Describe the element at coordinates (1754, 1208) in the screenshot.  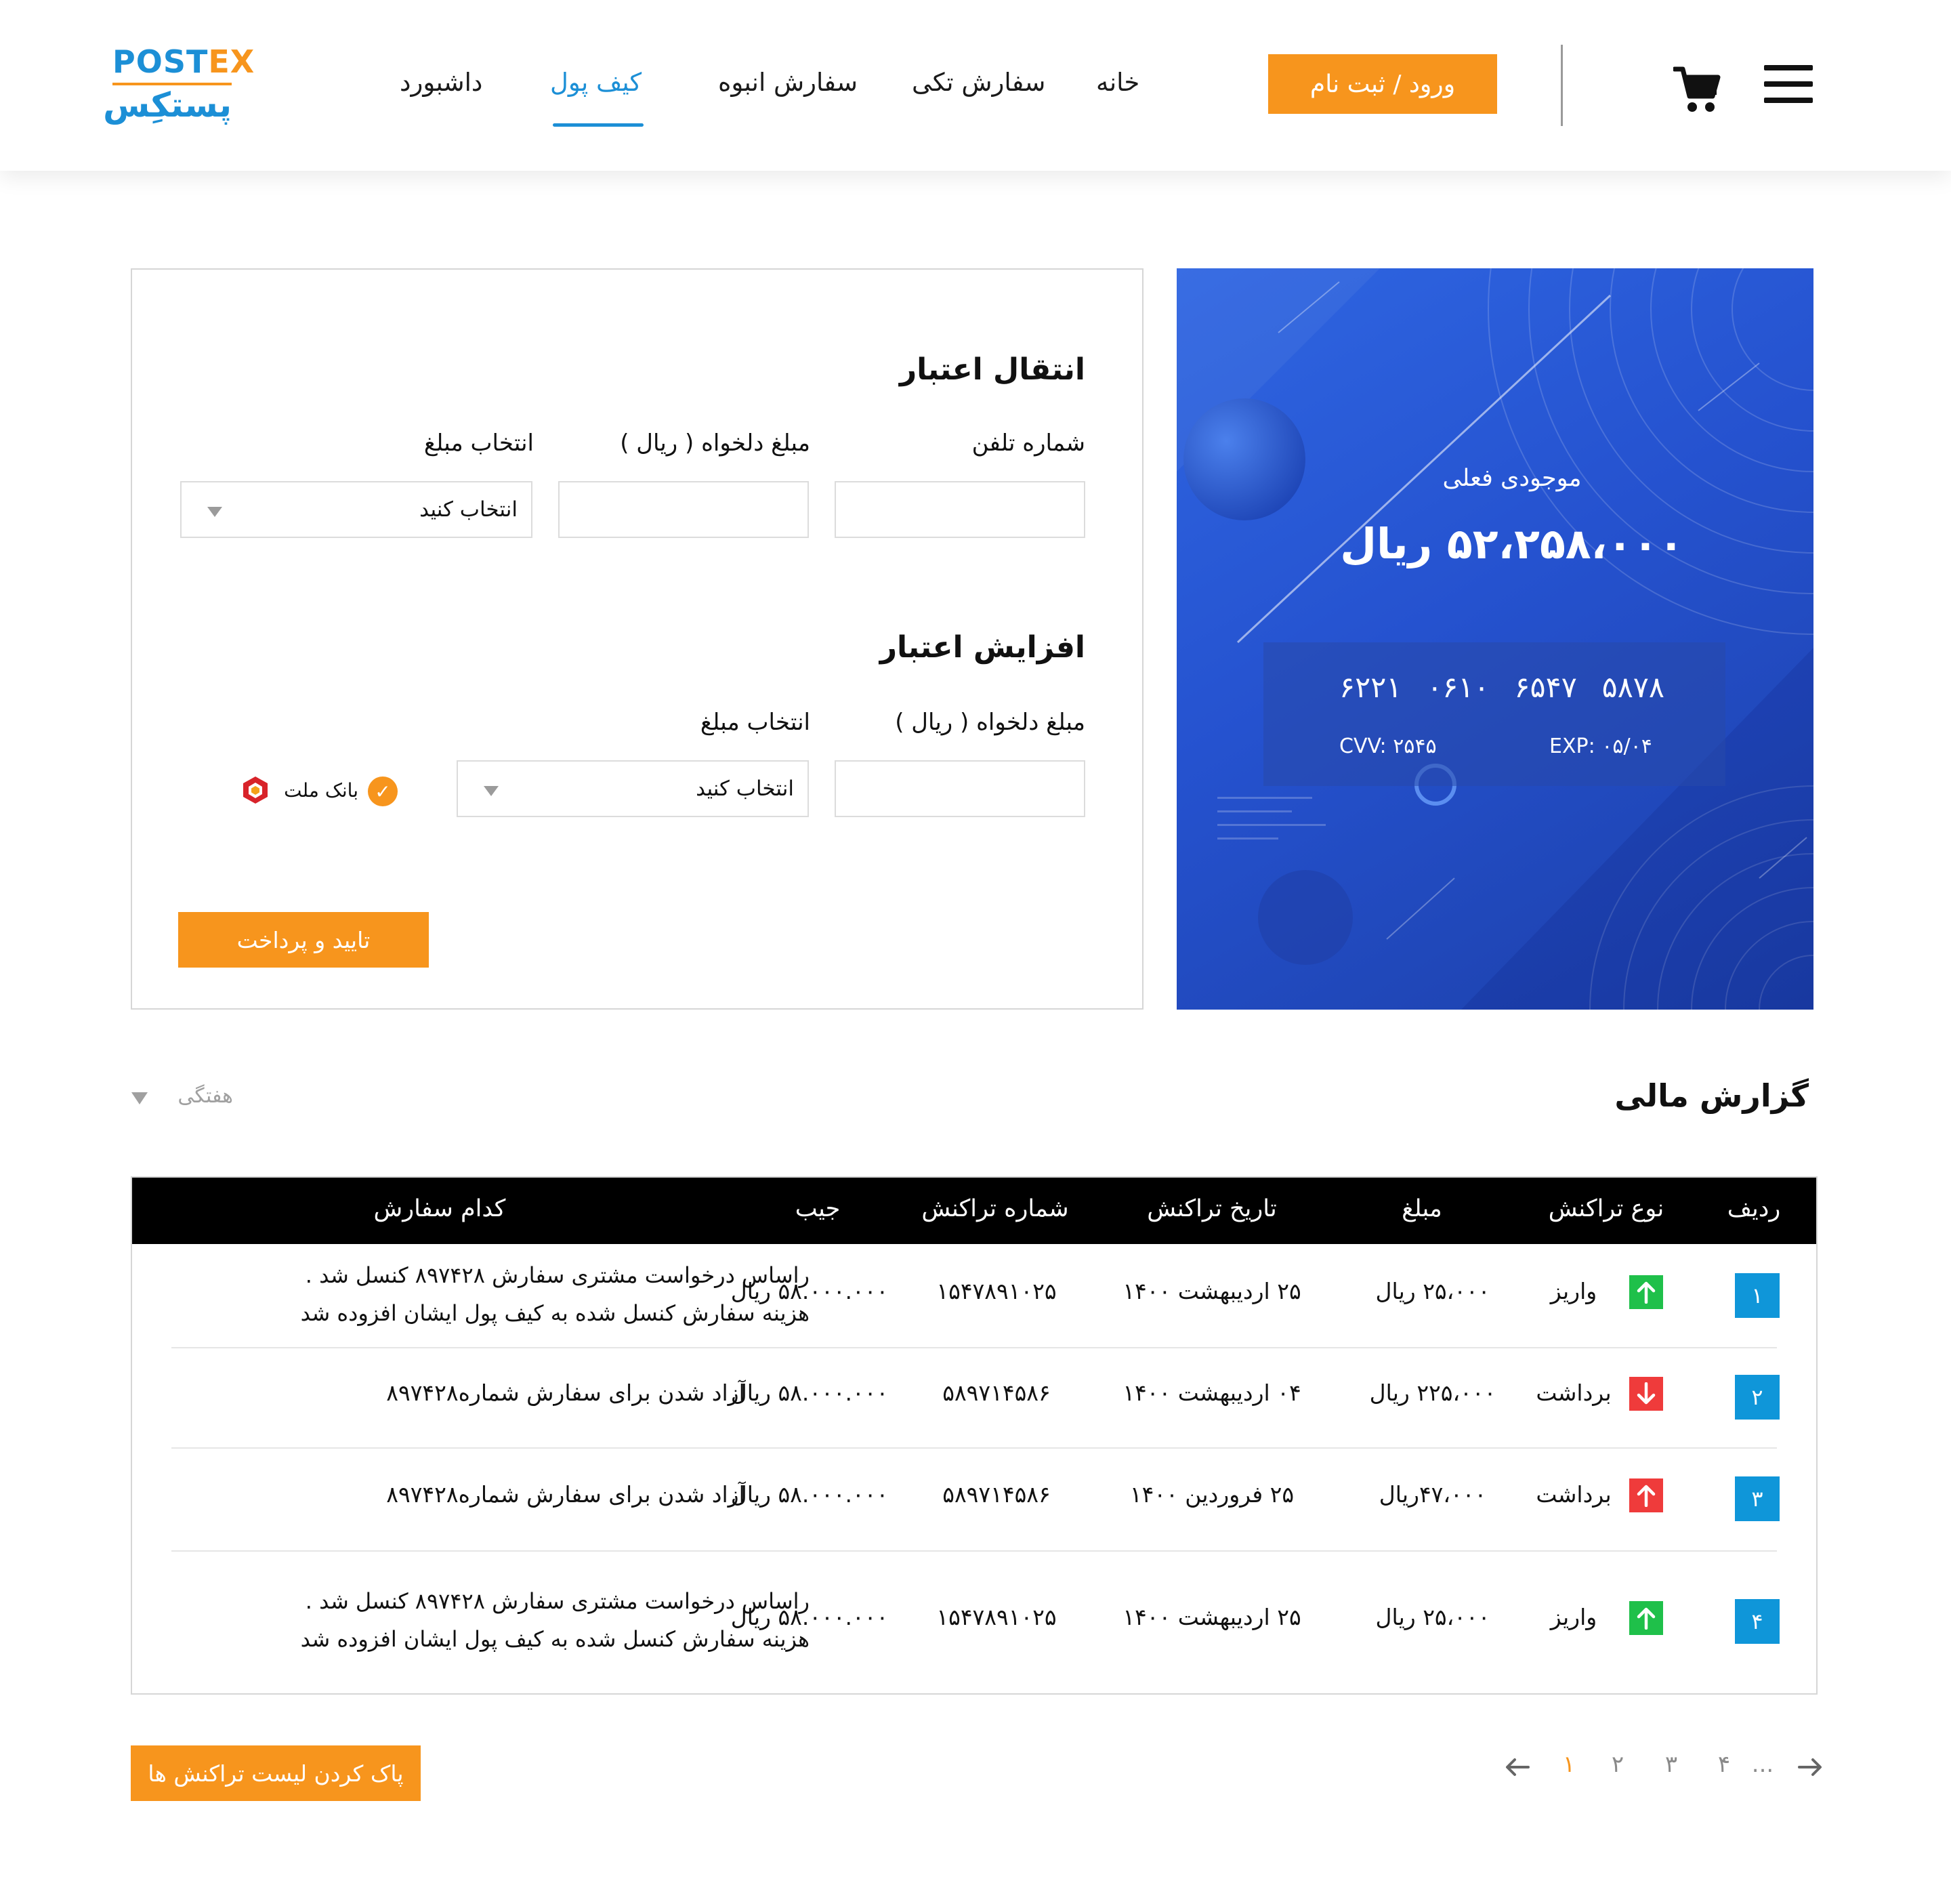
I see `col-header-index: ردیف` at that location.